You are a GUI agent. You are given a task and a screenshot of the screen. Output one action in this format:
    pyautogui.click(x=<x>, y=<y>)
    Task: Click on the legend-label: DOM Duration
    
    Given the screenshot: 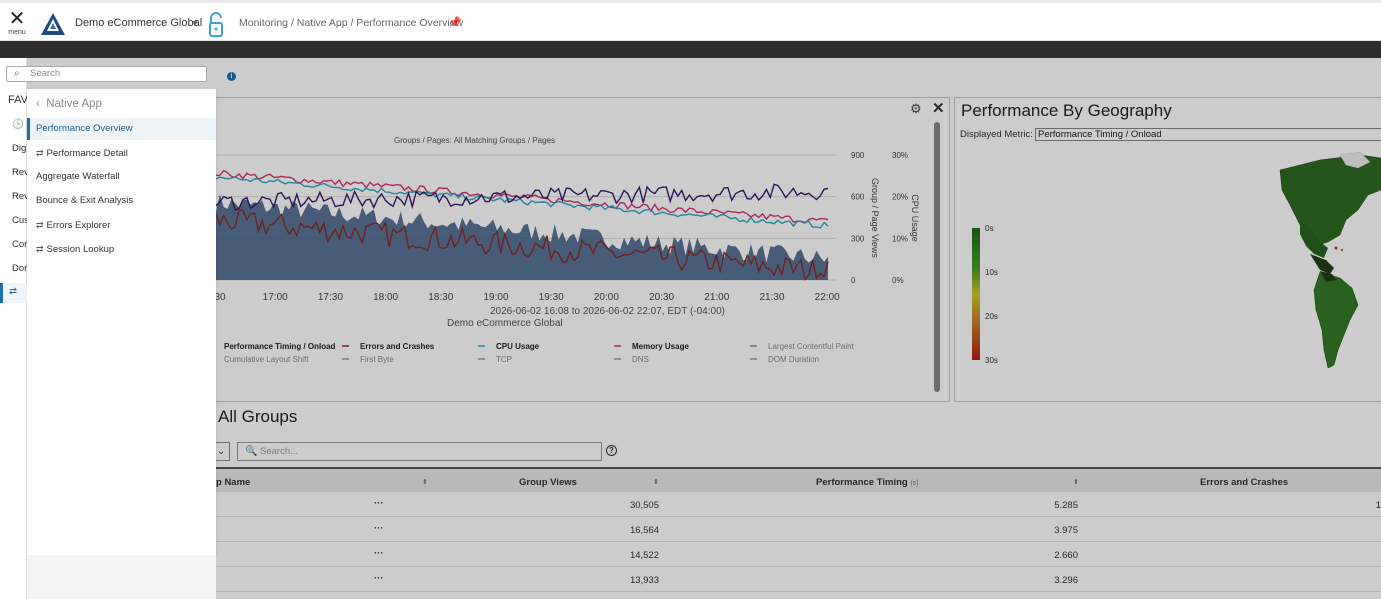 What is the action you would take?
    pyautogui.click(x=793, y=359)
    